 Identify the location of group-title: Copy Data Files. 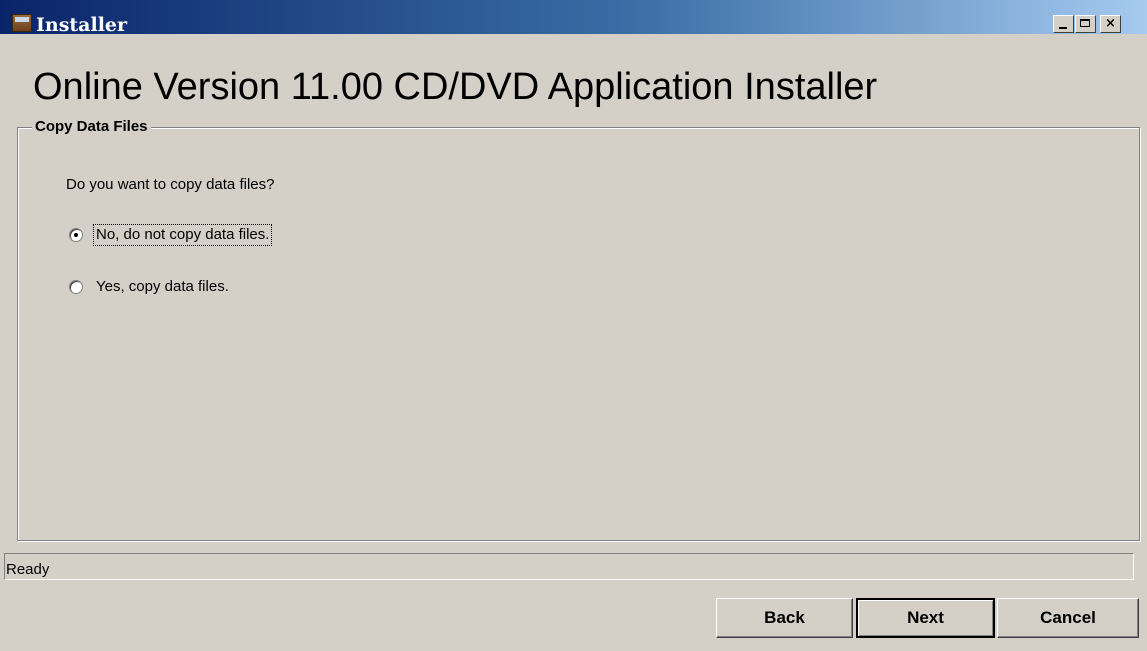
(91, 126).